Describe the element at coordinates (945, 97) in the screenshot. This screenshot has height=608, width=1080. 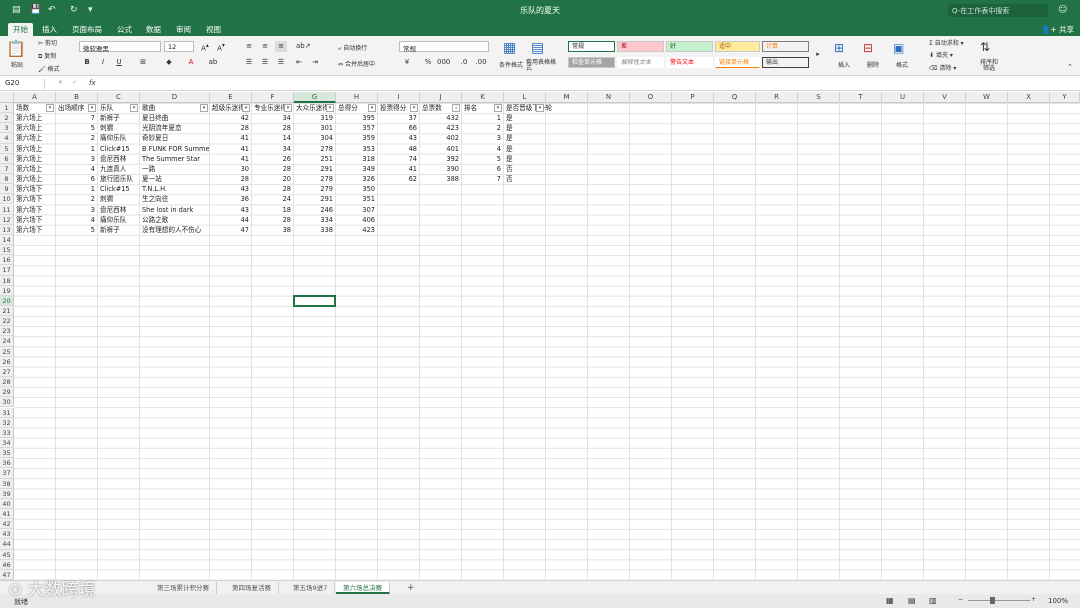
I see `column-header-v: V` at that location.